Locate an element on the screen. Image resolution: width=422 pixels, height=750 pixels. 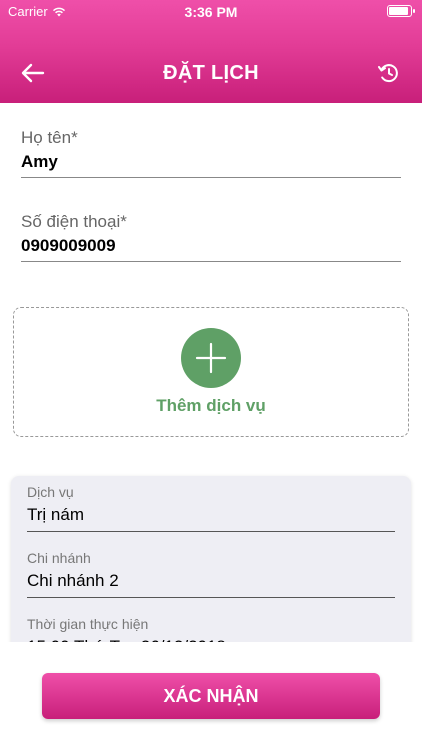
phone-input: 0909009009 is located at coordinates (211, 249).